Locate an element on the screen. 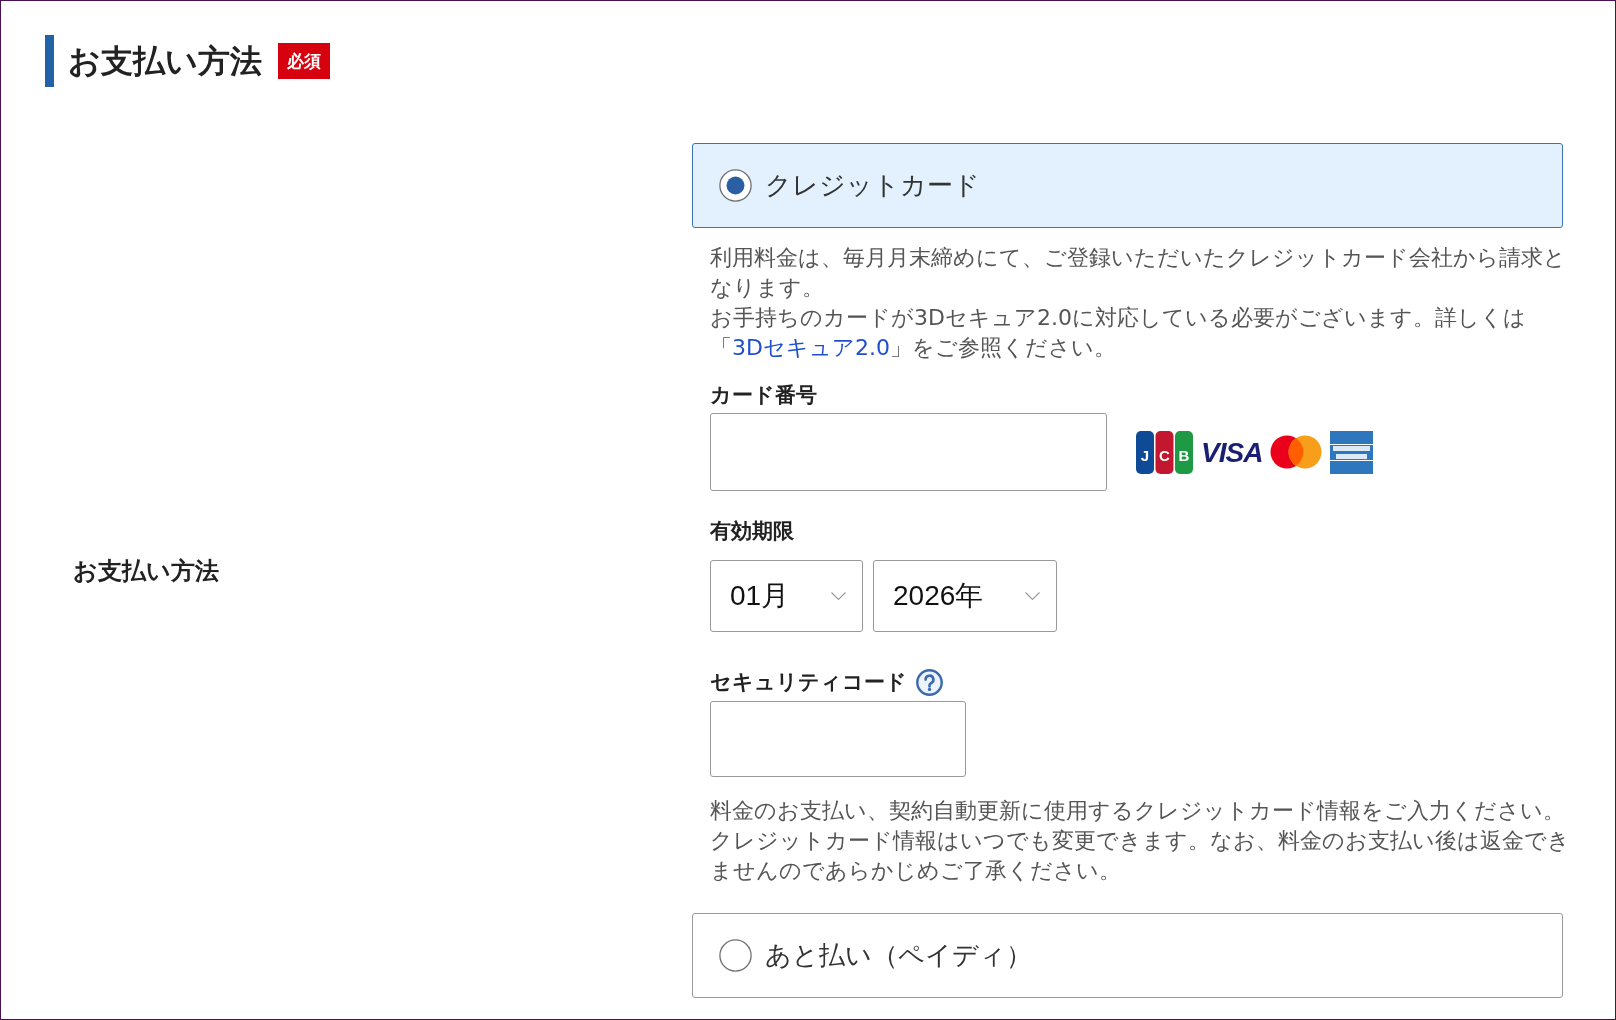  help-icon is located at coordinates (929, 682).